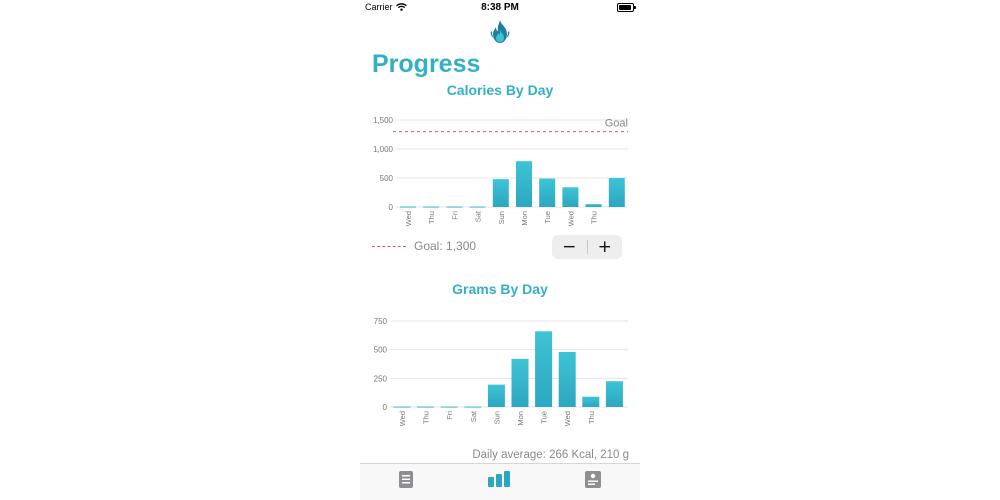 The image size is (1000, 500). I want to click on tab-bar, so click(500, 481).